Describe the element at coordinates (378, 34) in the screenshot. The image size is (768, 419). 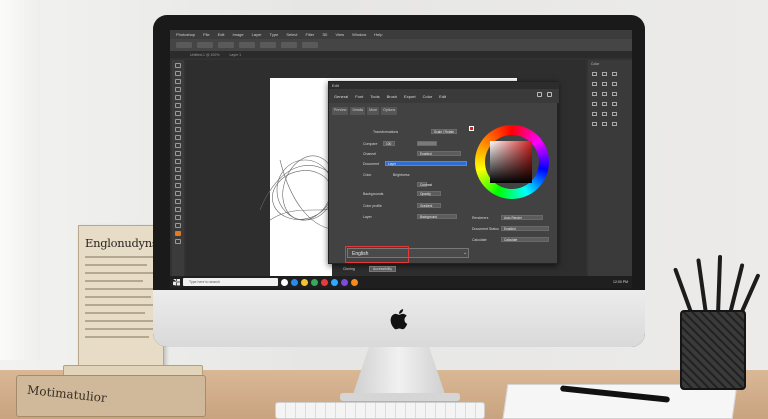
I see `menu-item: Help` at that location.